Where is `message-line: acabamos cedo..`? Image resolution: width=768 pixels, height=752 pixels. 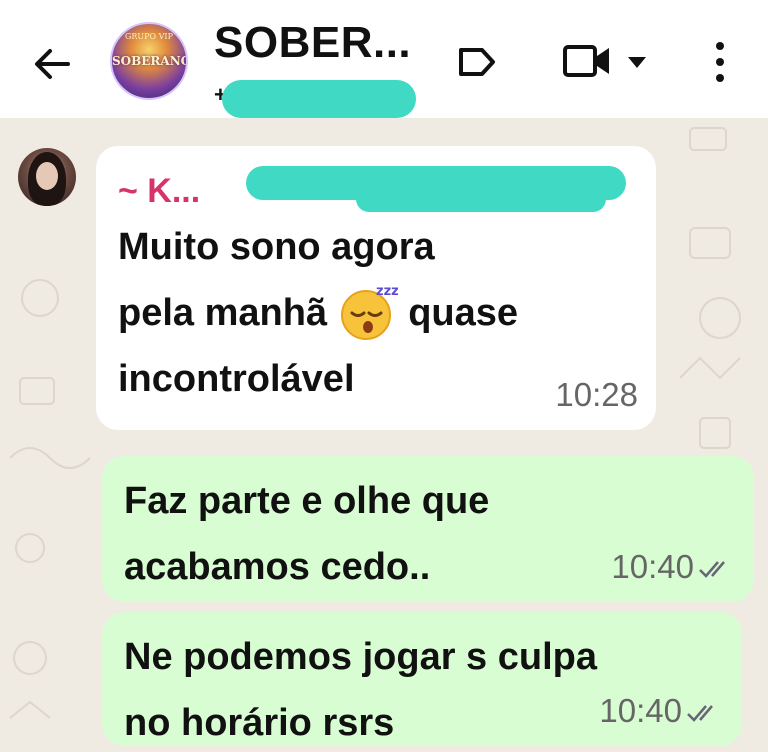
message-line: acabamos cedo.. is located at coordinates (277, 567).